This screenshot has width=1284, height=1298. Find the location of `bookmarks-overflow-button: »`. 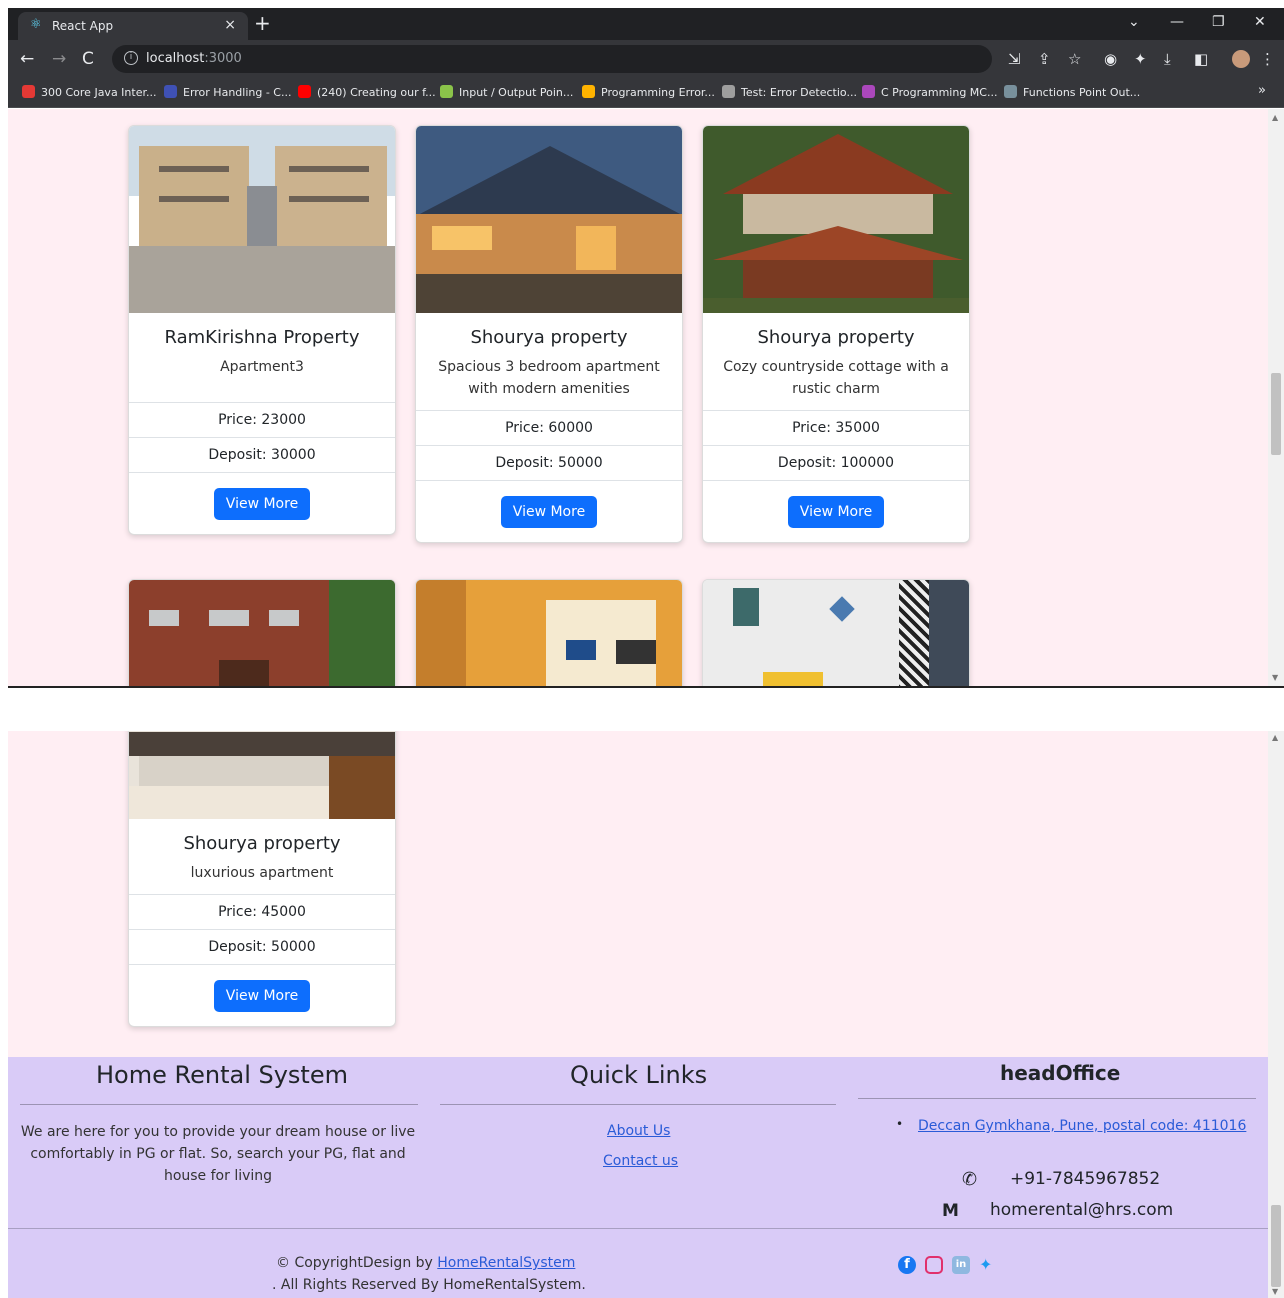

bookmarks-overflow-button: » is located at coordinates (1262, 90).